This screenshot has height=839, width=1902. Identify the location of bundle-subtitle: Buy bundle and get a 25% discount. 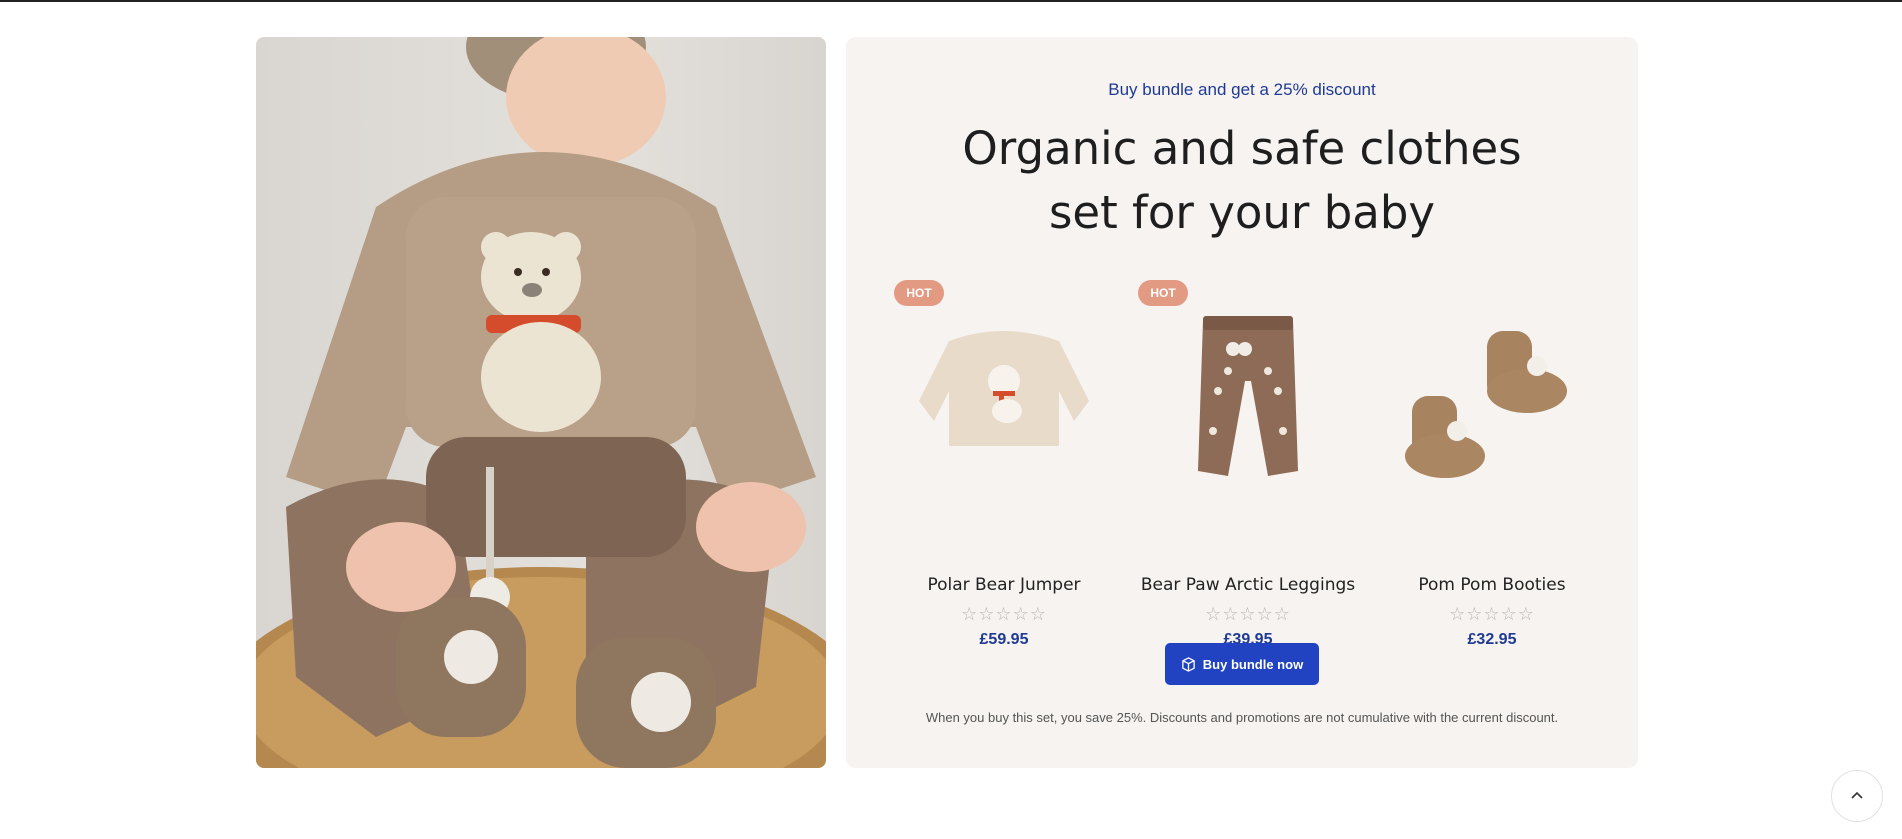
(1242, 89).